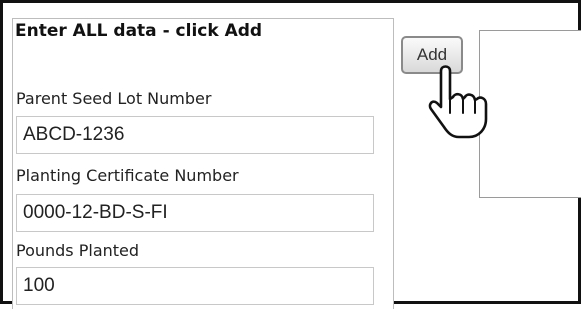 This screenshot has height=309, width=581. Describe the element at coordinates (114, 98) in the screenshot. I see `parent-seed-lot-label: Parent Seed Lot Number` at that location.